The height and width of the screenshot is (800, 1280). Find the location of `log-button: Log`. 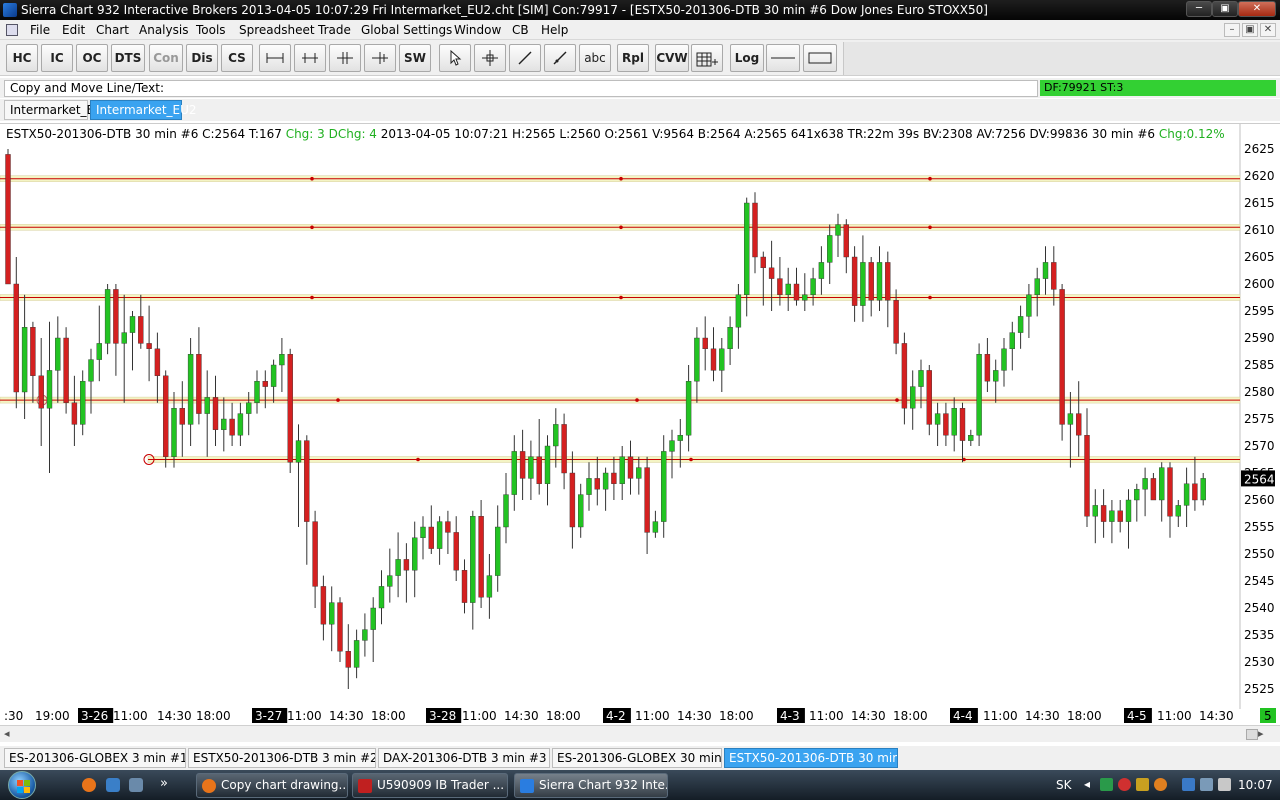

log-button: Log is located at coordinates (747, 58).